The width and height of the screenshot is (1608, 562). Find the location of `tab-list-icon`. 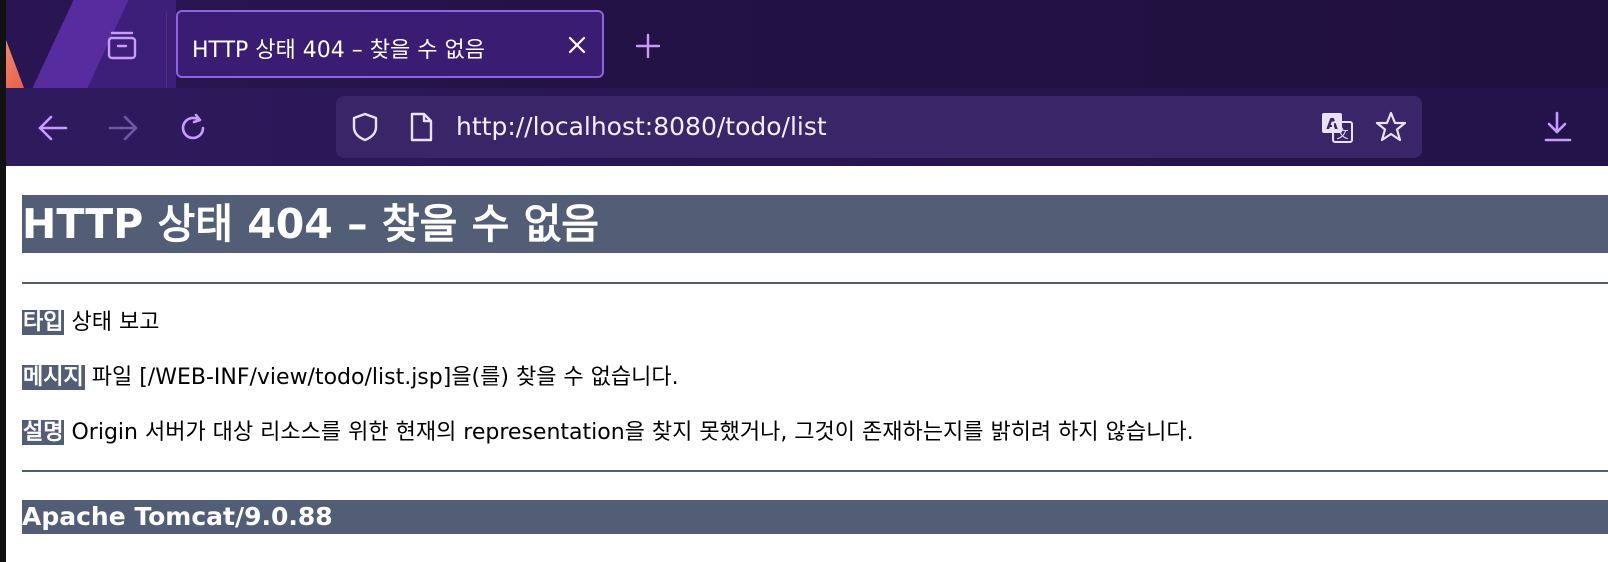

tab-list-icon is located at coordinates (122, 46).